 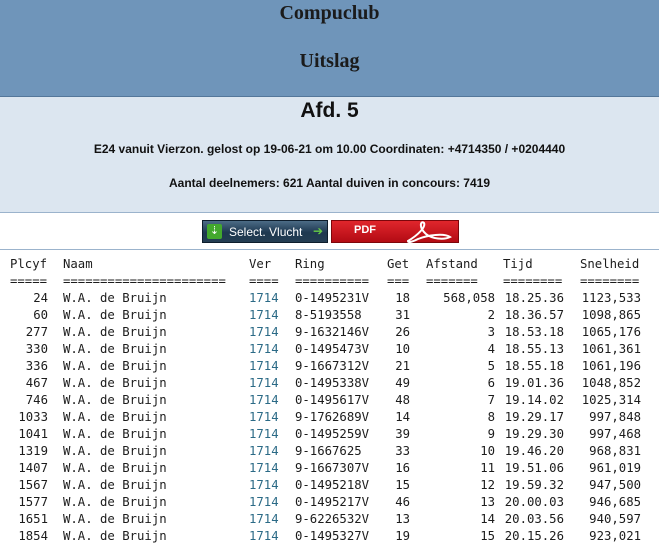 What do you see at coordinates (534, 400) in the screenshot?
I see `cell-tijd: 19.14.02` at bounding box center [534, 400].